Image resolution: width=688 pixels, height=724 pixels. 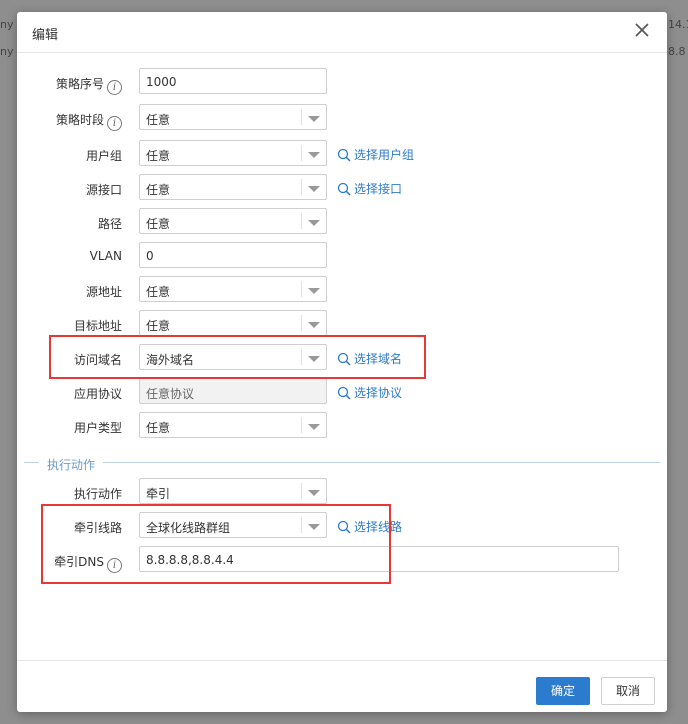 I want to click on confirm-button: 确定, so click(x=563, y=691).